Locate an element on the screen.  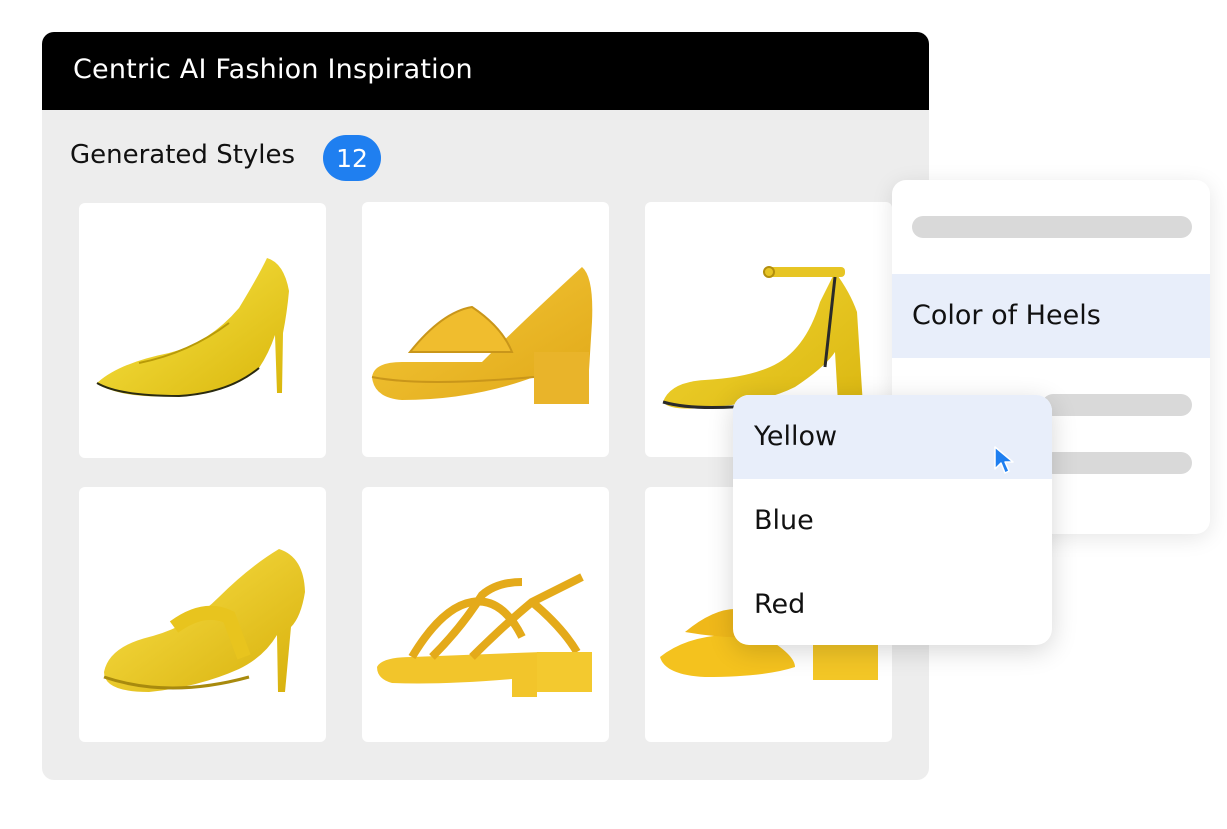
filter-item-label: Color of Heels is located at coordinates (1006, 315).